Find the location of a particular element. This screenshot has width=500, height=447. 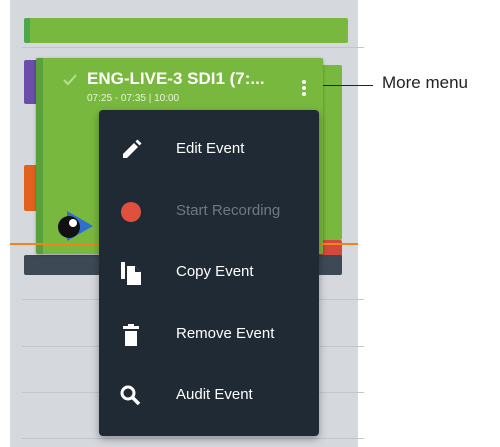

audit-event-item: Audit Event is located at coordinates (209, 396).